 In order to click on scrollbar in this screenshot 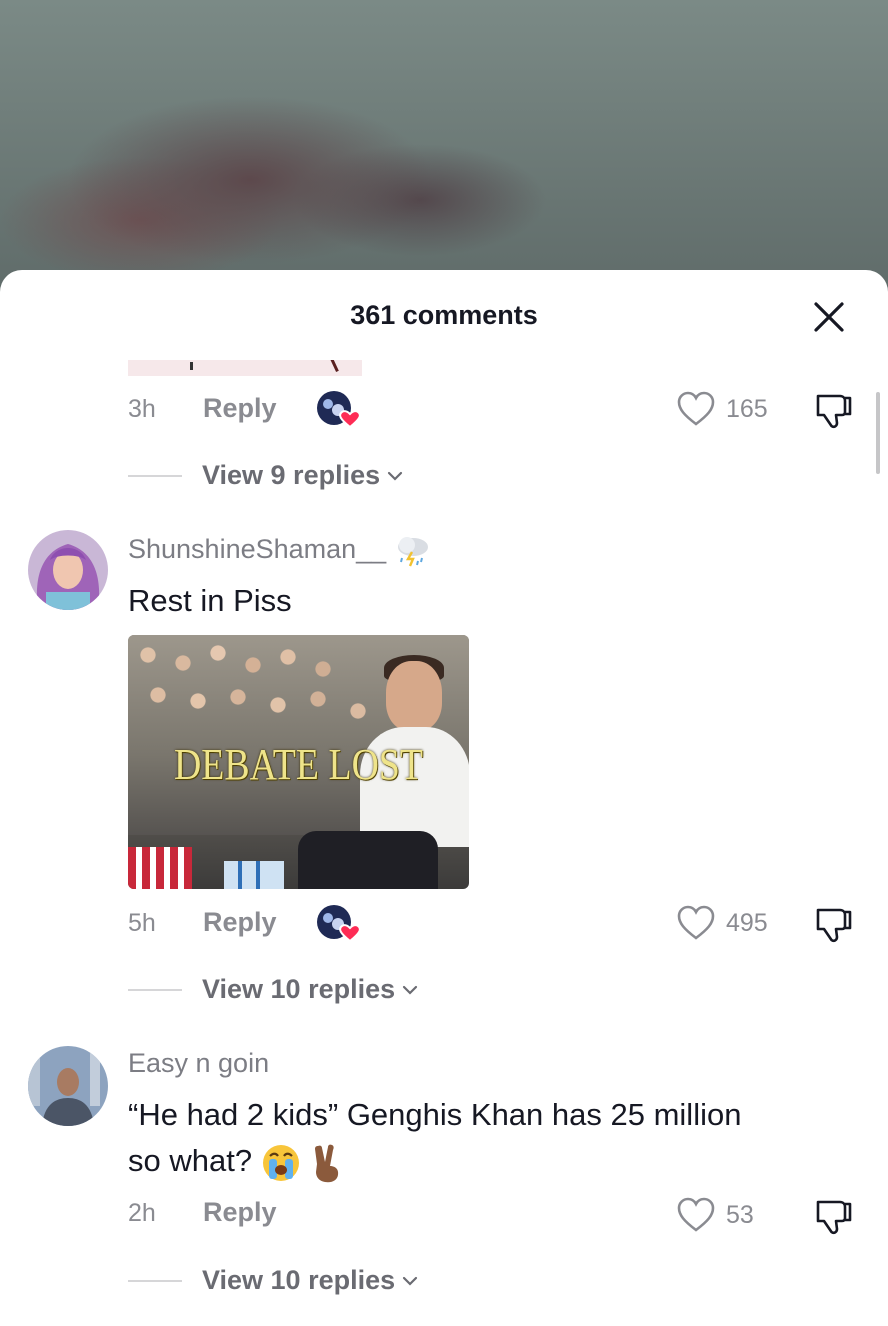, I will do `click(878, 433)`.